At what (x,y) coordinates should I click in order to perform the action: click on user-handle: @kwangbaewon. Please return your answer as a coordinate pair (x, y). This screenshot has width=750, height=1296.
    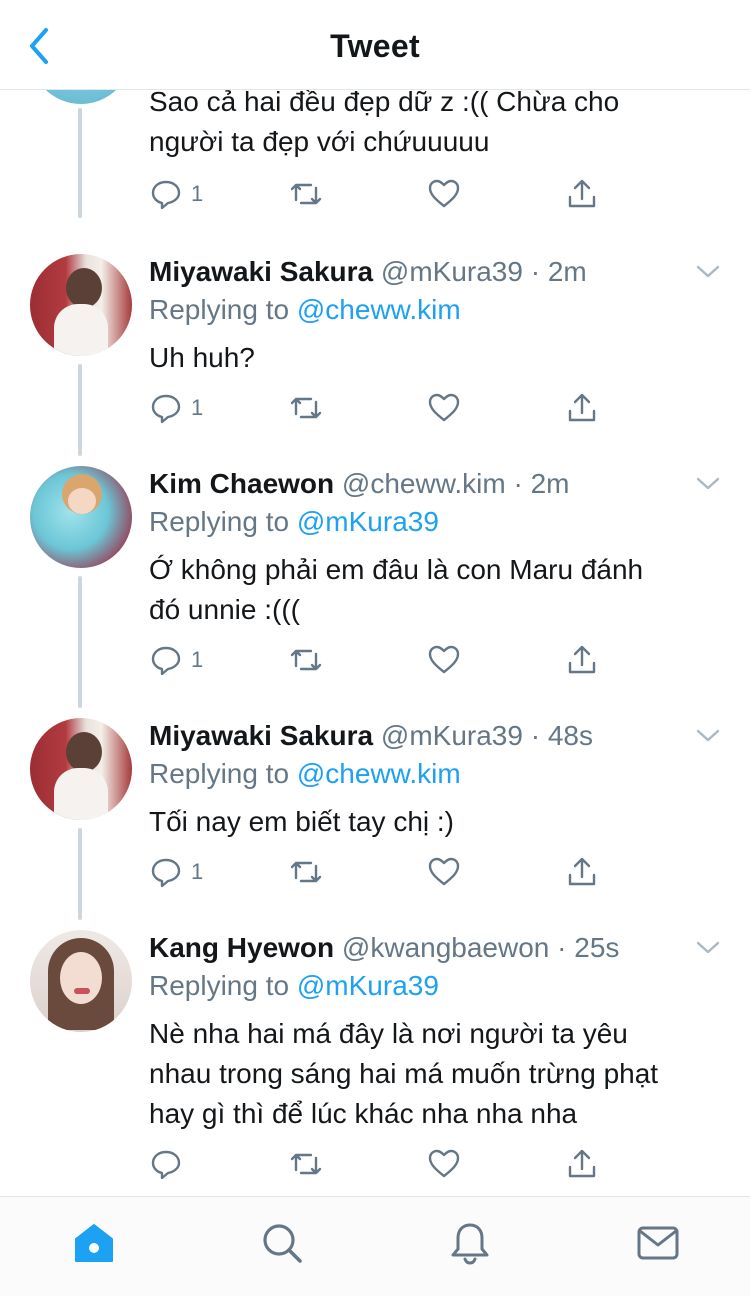
    Looking at the image, I should click on (445, 947).